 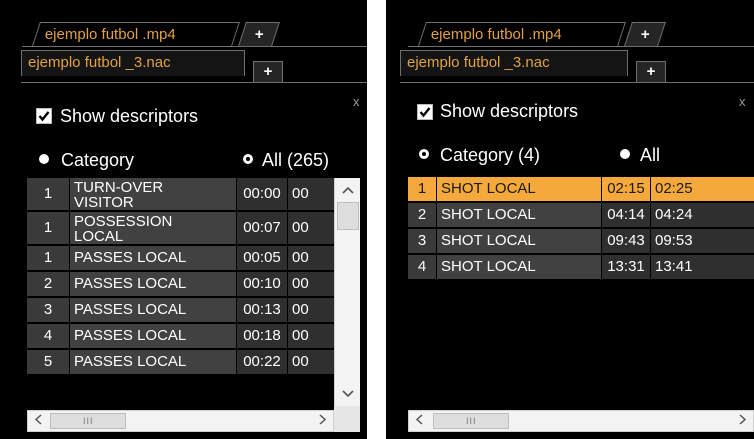 What do you see at coordinates (262, 336) in the screenshot?
I see `row-start-time: 00:18` at bounding box center [262, 336].